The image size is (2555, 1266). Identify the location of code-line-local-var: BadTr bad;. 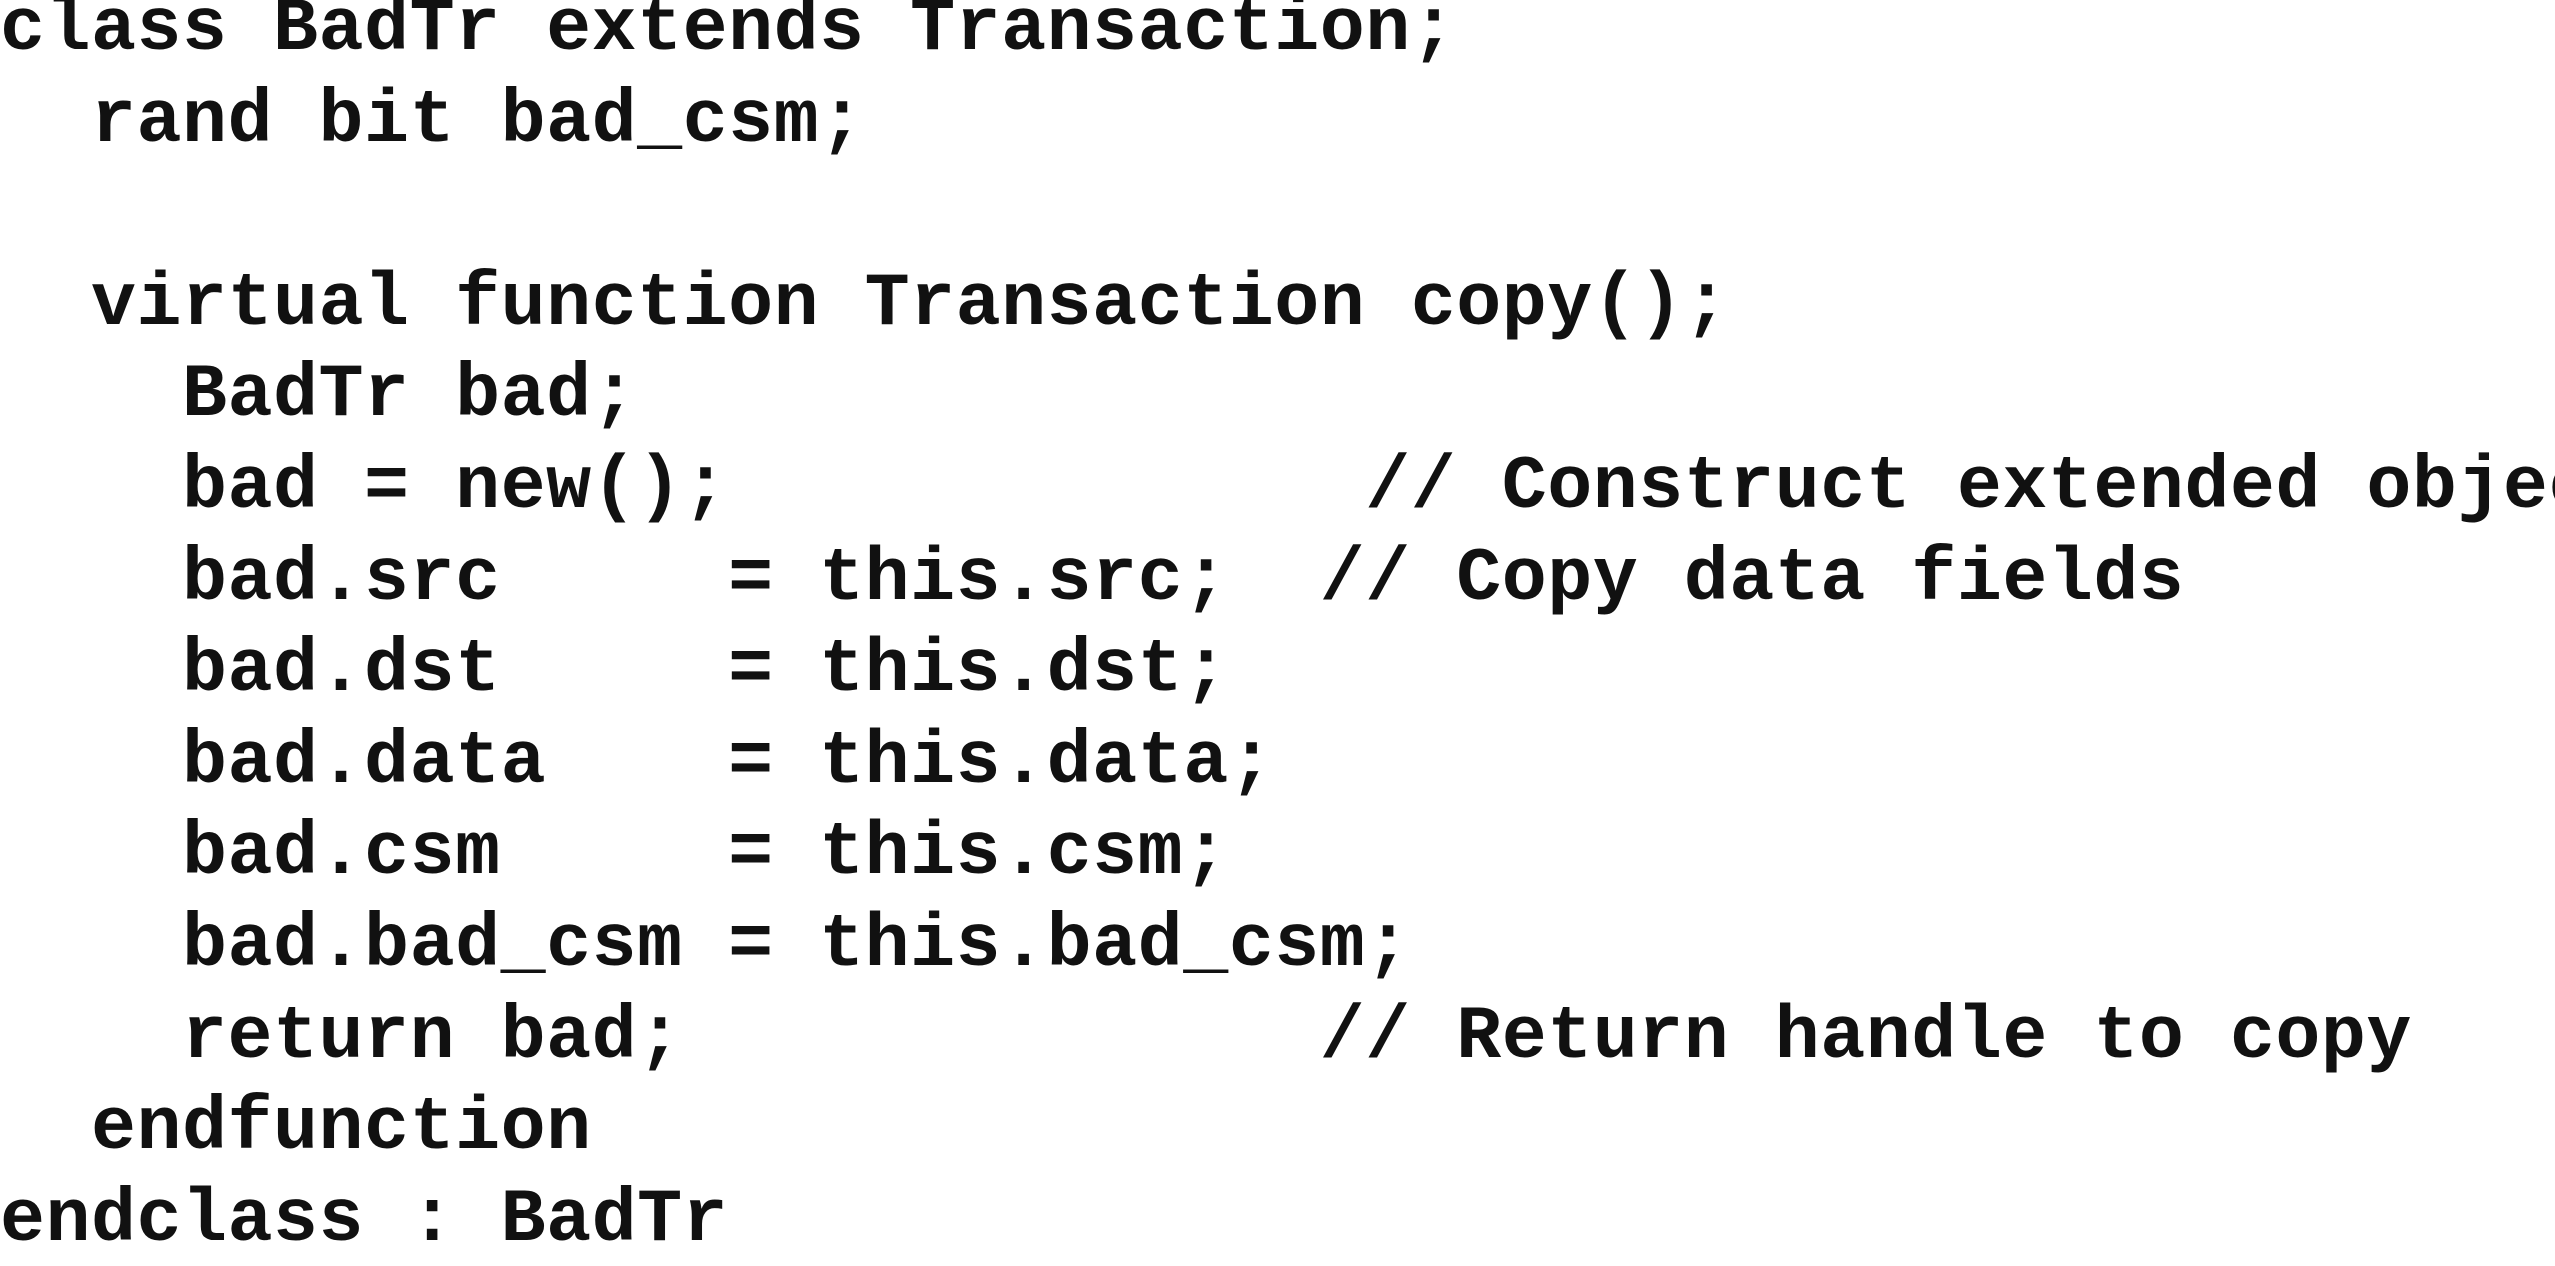
(319, 396).